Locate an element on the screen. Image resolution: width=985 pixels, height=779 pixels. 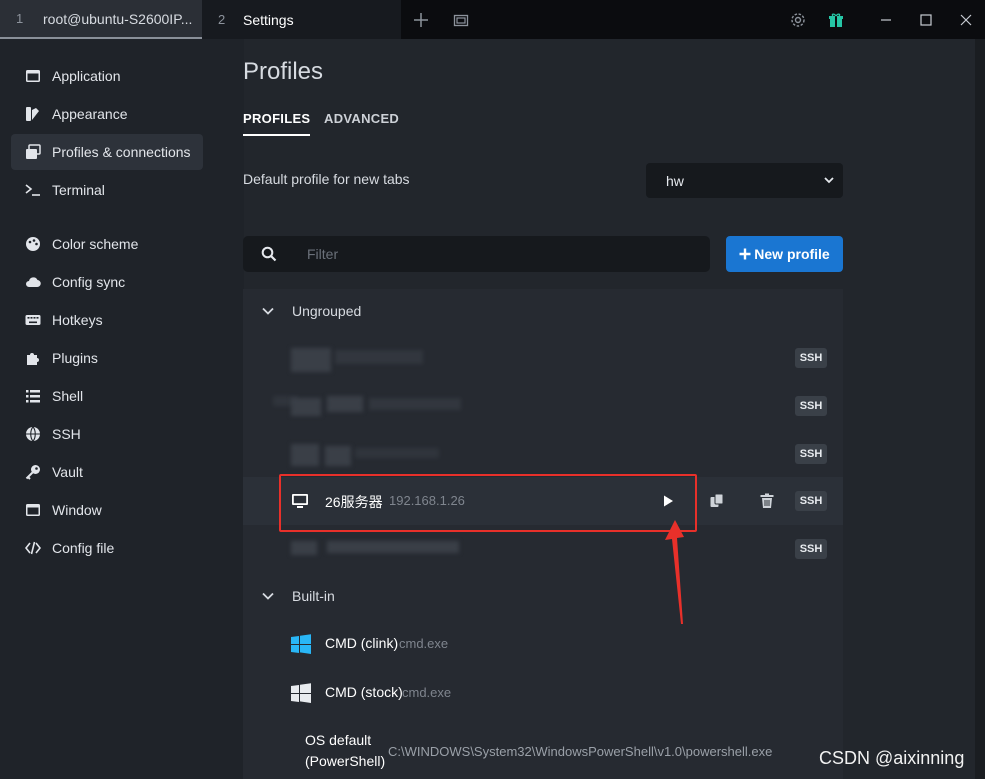
profile-row-os-default: OS default (PowerShell) is located at coordinates (345, 751).